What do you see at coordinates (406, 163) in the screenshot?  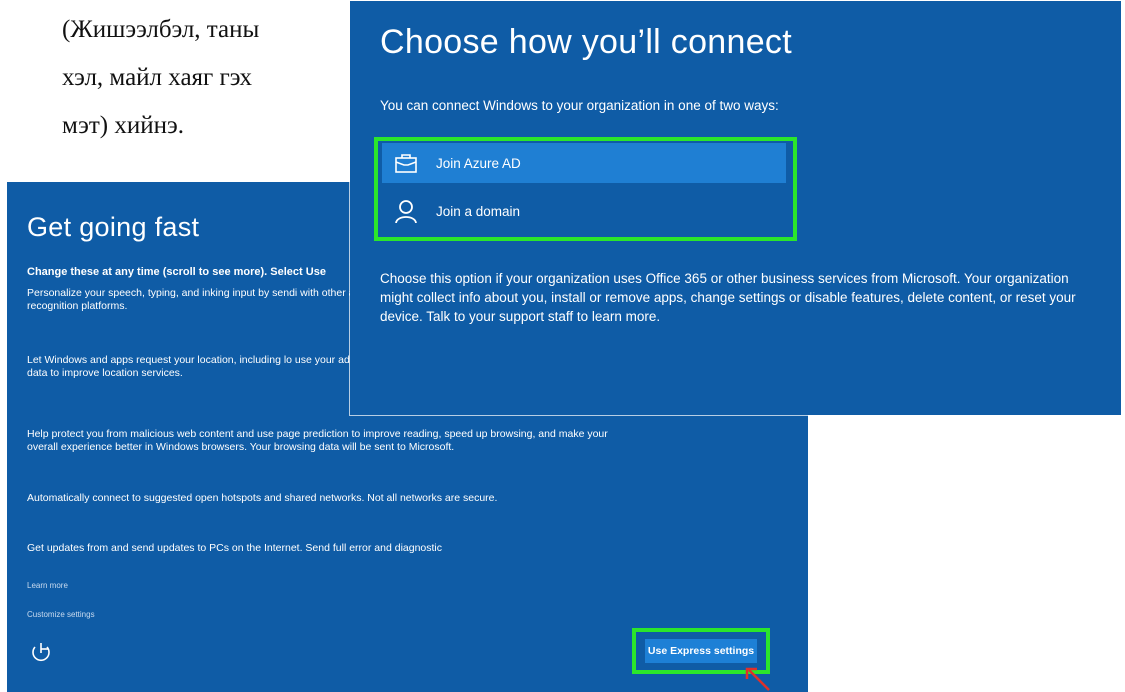 I see `briefcase-icon` at bounding box center [406, 163].